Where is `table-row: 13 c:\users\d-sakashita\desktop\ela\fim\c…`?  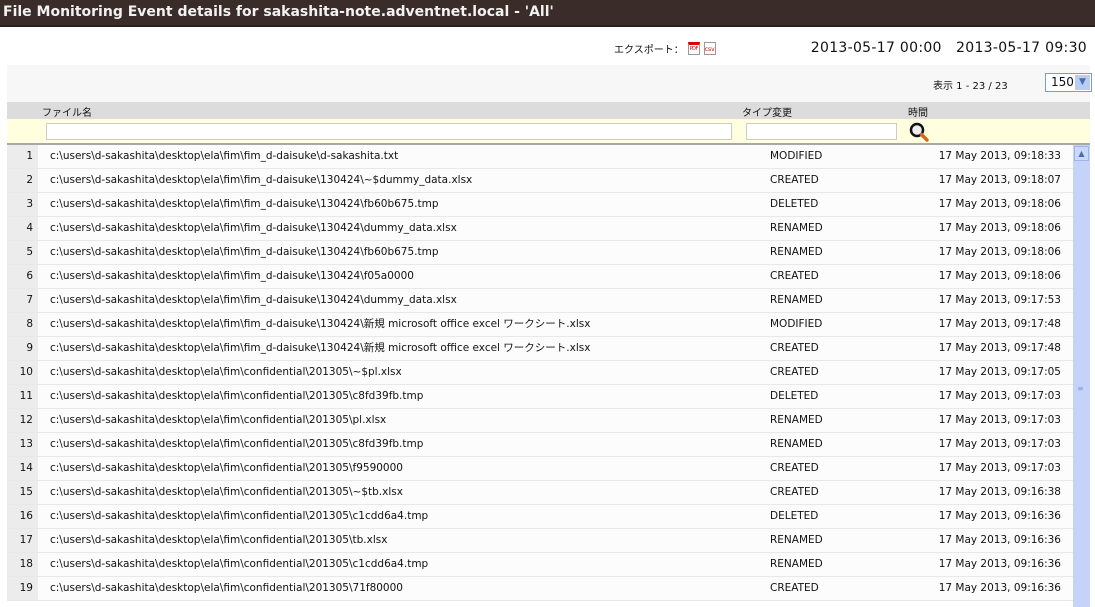
table-row: 13 c:\users\d-sakashita\desktop\ela\fim\c… is located at coordinates (540, 445).